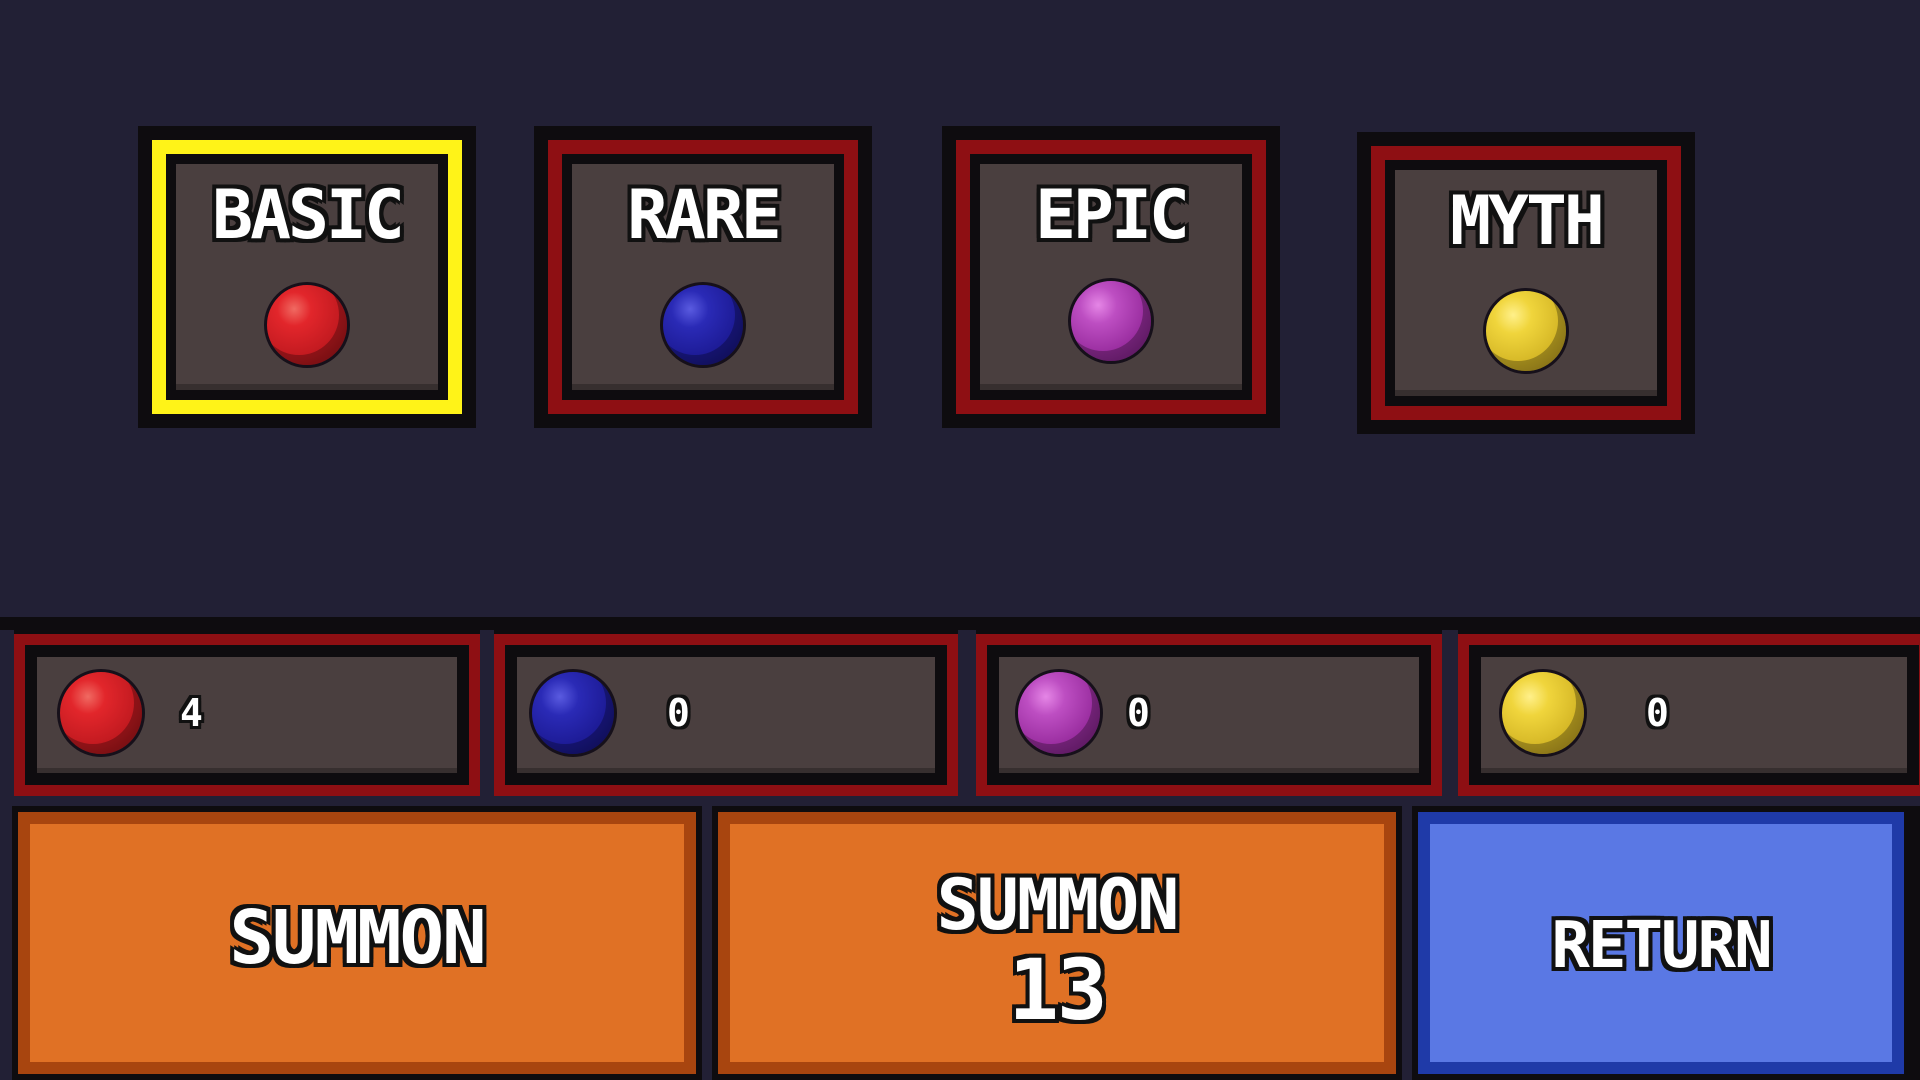 This screenshot has width=1920, height=1080. I want to click on tier-panel: RARE, so click(703, 277).